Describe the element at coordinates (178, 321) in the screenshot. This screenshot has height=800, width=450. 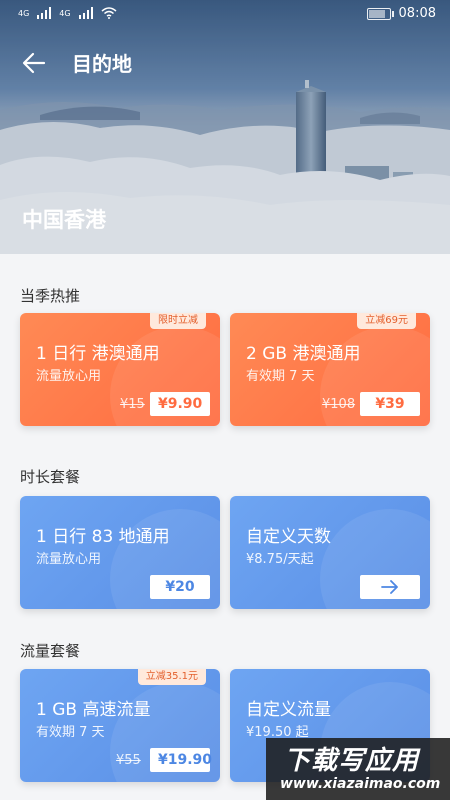
I see `promo-tag: 限时立减` at that location.